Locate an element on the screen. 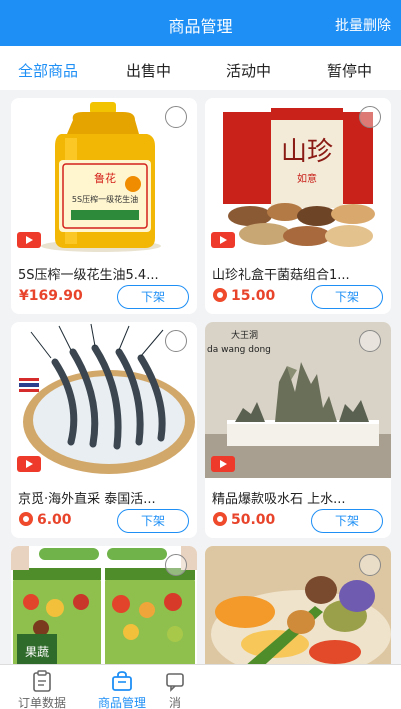  nav-item-order-data: 订单数据 is located at coordinates (42, 687).